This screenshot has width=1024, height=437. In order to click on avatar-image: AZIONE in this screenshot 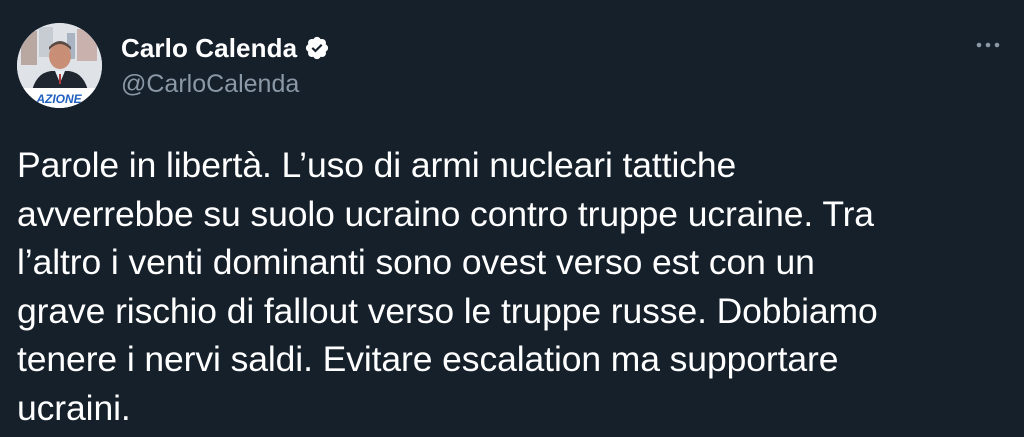, I will do `click(59, 65)`.